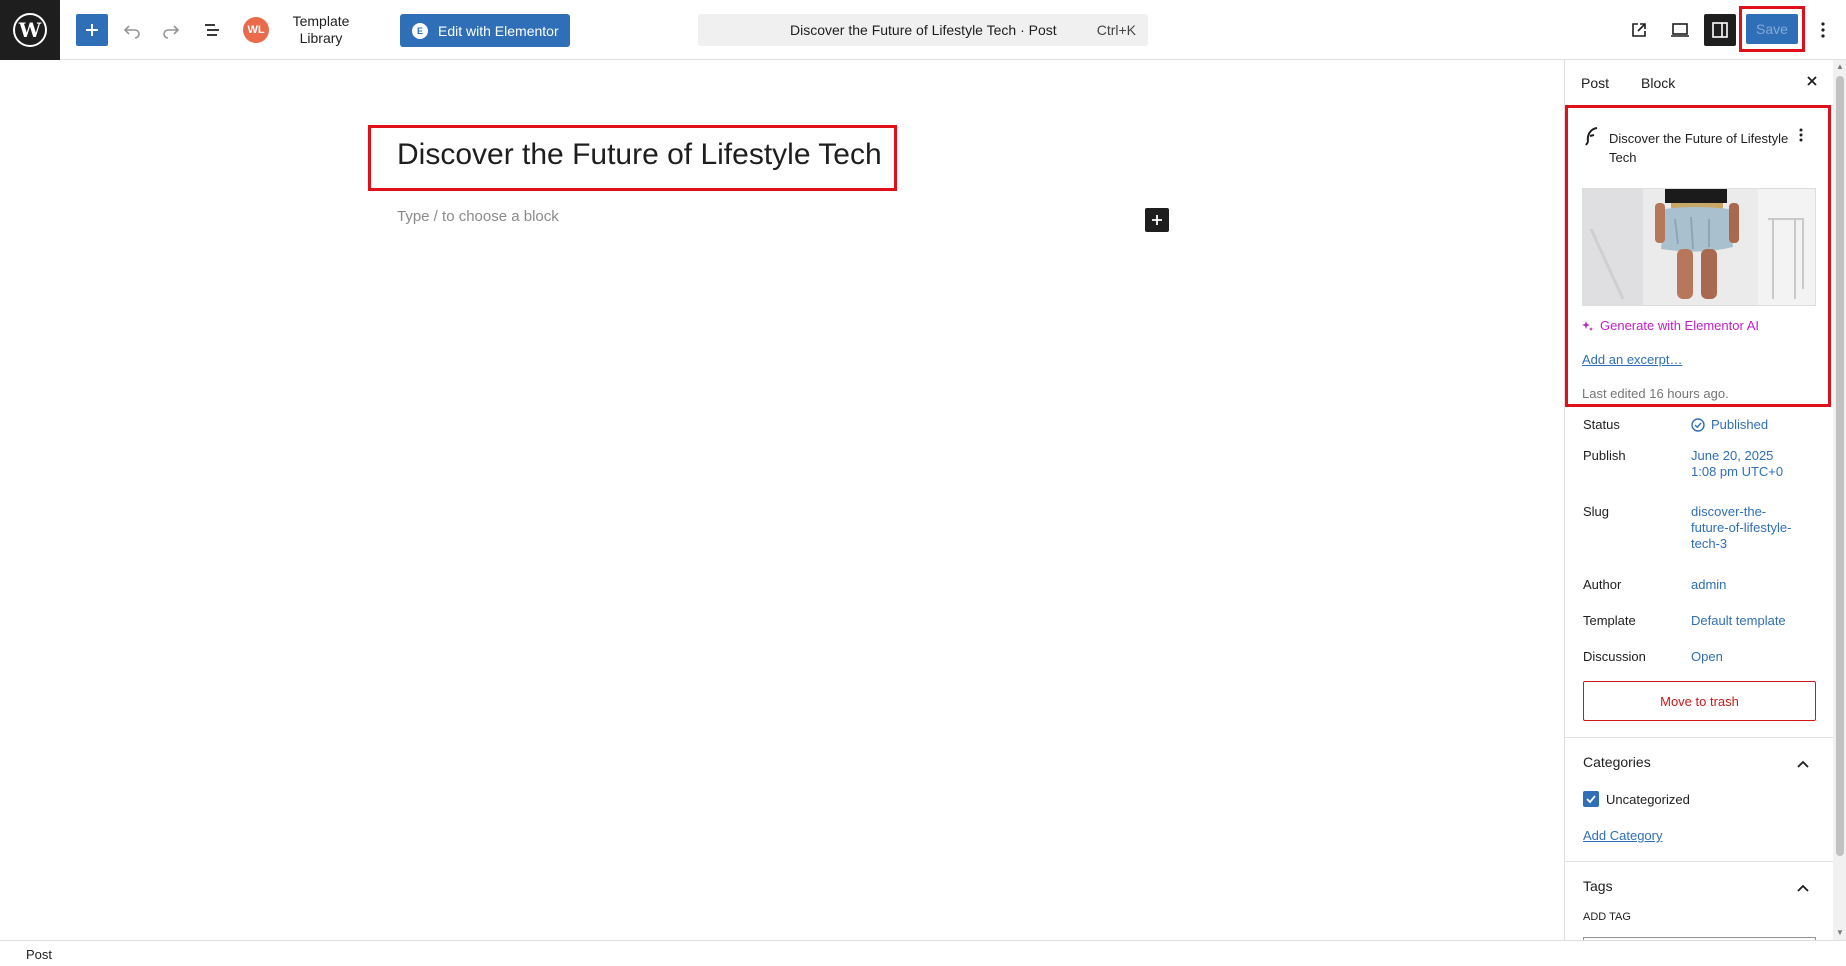 This screenshot has width=1846, height=966. Describe the element at coordinates (1679, 325) in the screenshot. I see `generate-ai-label: Generate with Elementor AI` at that location.